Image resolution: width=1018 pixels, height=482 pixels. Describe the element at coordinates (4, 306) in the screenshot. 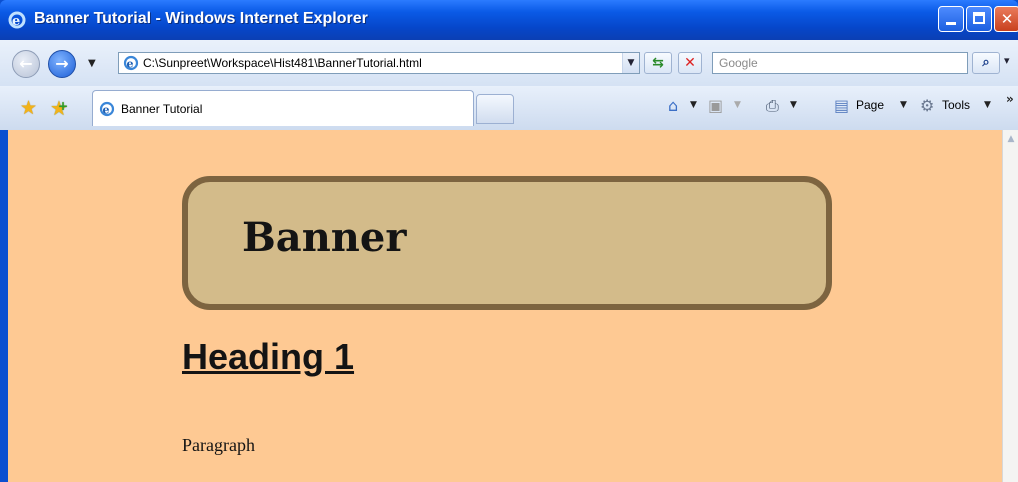

I see `window-left-border` at that location.